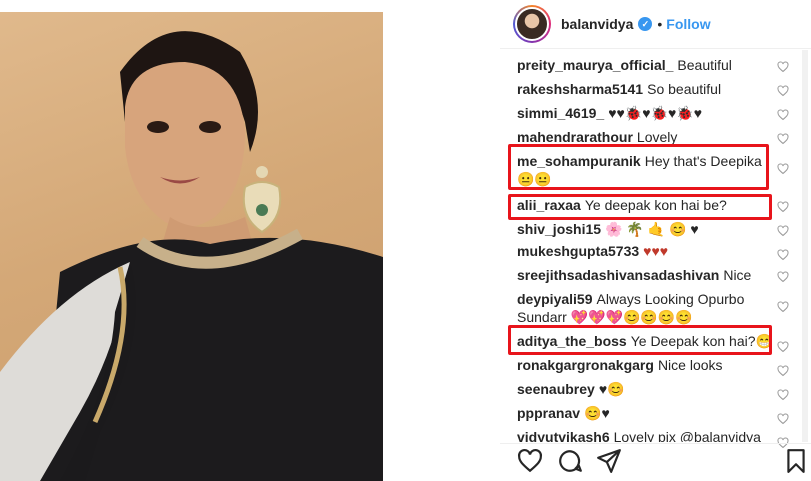 This screenshot has height=481, width=811. What do you see at coordinates (580, 89) in the screenshot?
I see `comment-username: rakeshsharma5141` at bounding box center [580, 89].